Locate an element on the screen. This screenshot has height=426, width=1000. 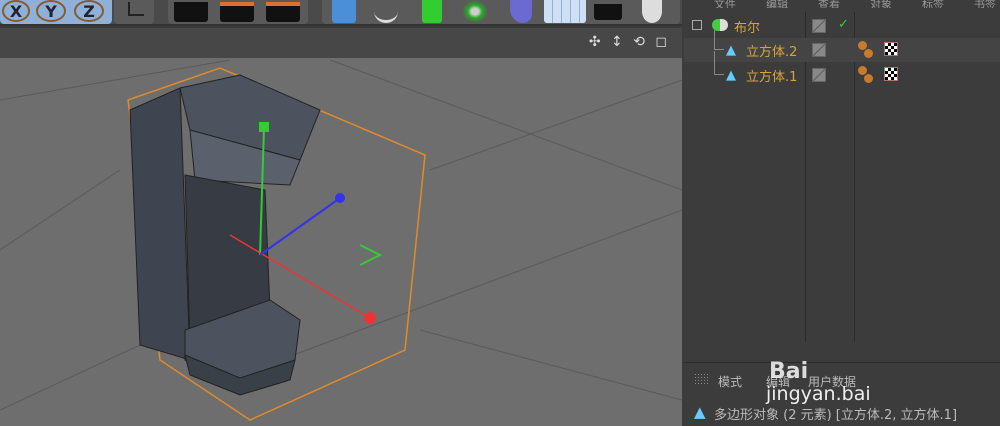
coordinate-system-button is located at coordinates (134, 12).